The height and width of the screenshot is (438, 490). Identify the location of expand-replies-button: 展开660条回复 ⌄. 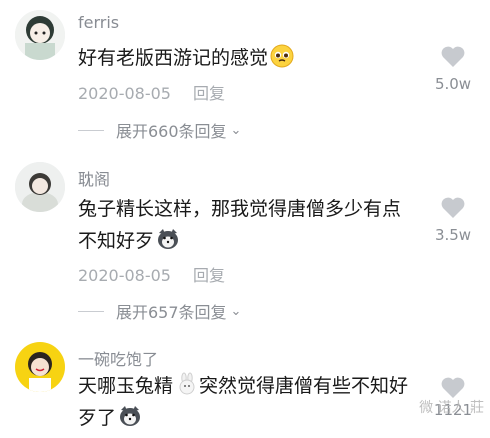
(159, 130).